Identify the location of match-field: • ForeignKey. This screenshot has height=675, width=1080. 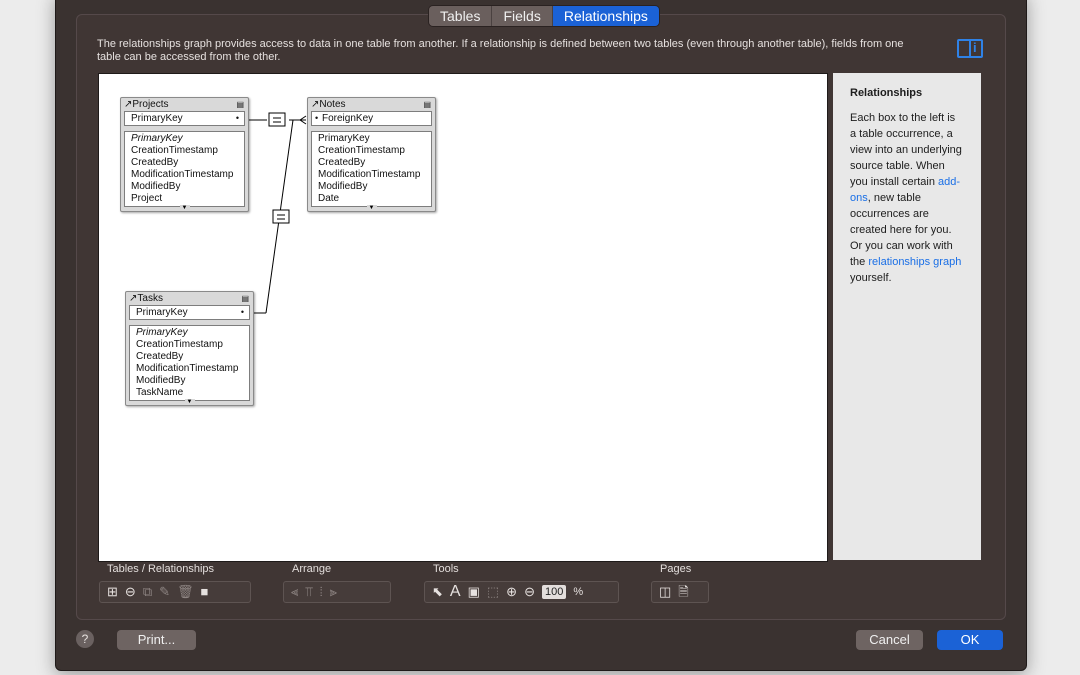
(371, 118).